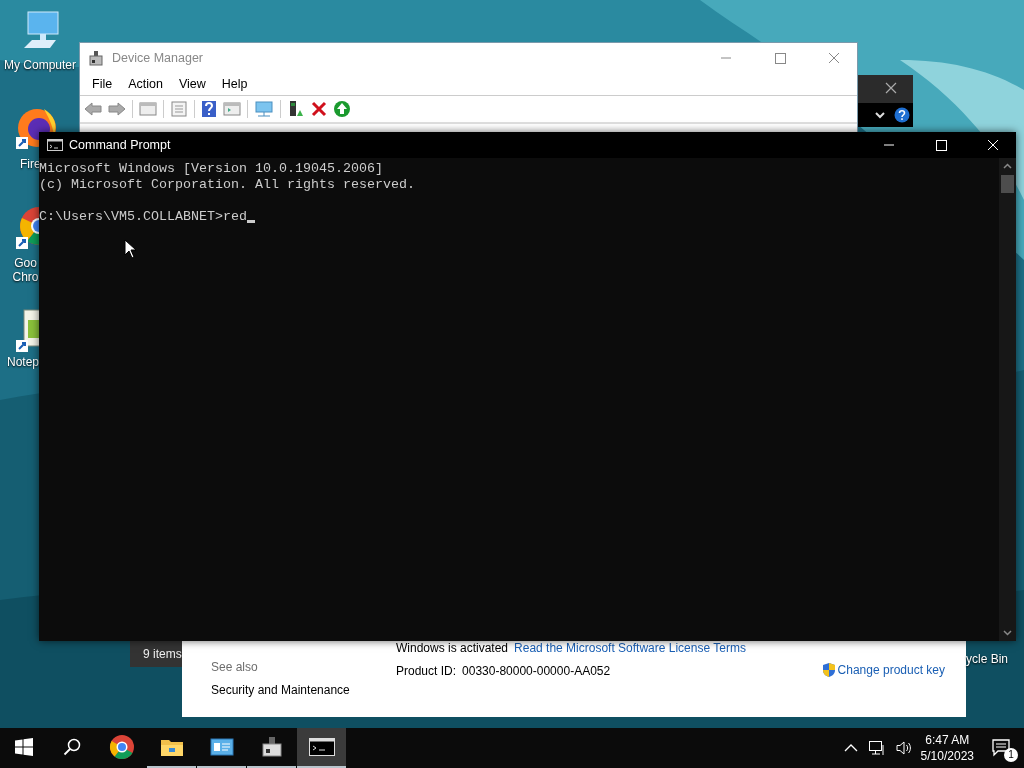  I want to click on console-output-line: Microsoft Windows [Version 10.0.19045.2006], so click(211, 169).